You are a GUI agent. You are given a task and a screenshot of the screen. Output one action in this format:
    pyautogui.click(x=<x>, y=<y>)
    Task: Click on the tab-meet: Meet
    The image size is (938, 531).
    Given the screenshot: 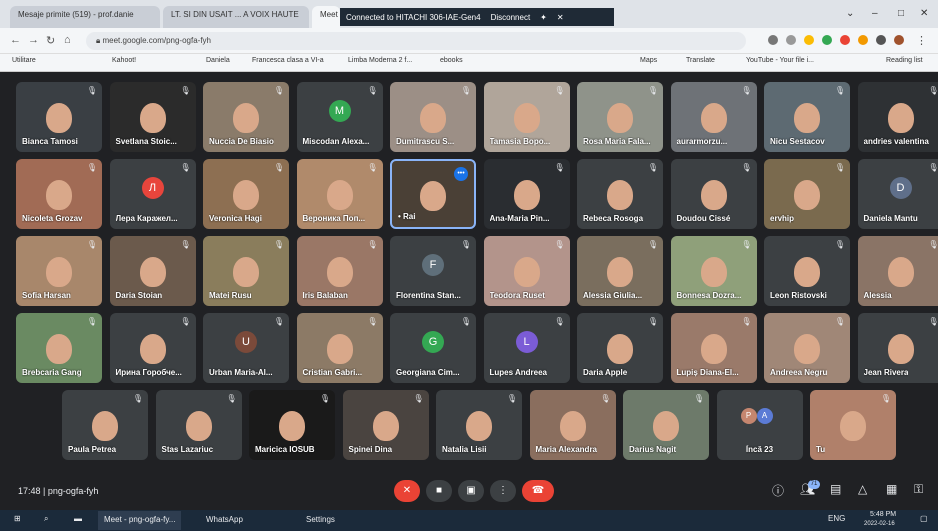 What is the action you would take?
    pyautogui.click(x=326, y=17)
    